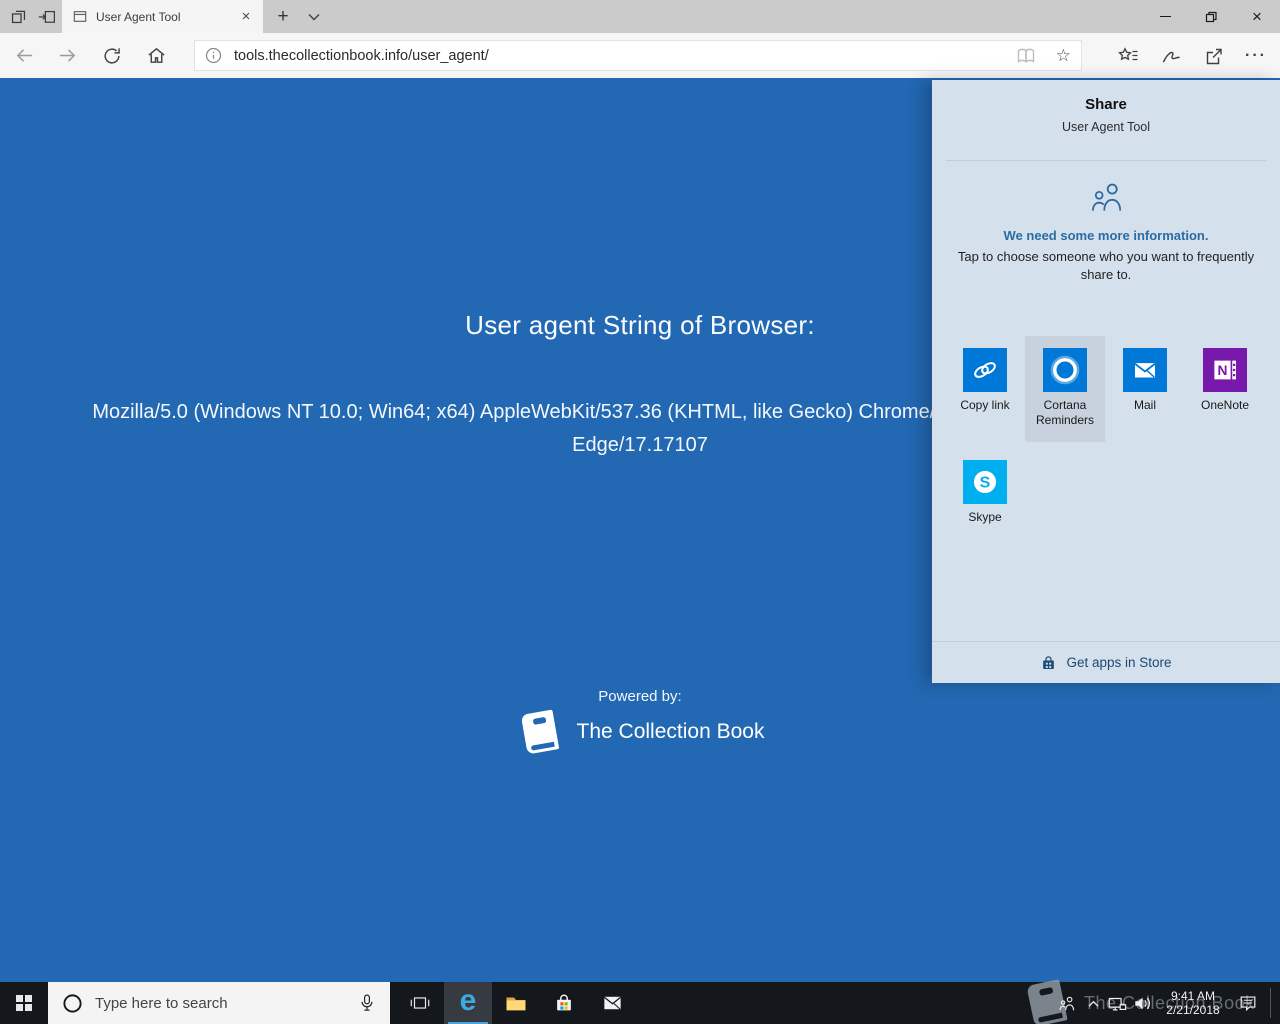 Image resolution: width=1280 pixels, height=1024 pixels. I want to click on chevron-up-icon, so click(1093, 1003).